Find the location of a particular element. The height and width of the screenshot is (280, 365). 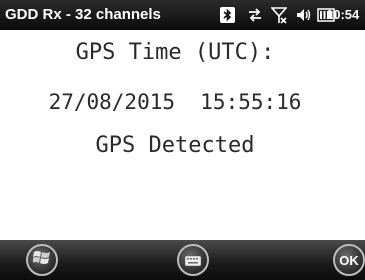

status-icons is located at coordinates (278, 15).